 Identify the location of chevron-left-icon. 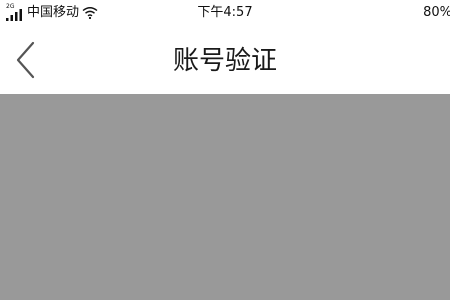
(25, 60).